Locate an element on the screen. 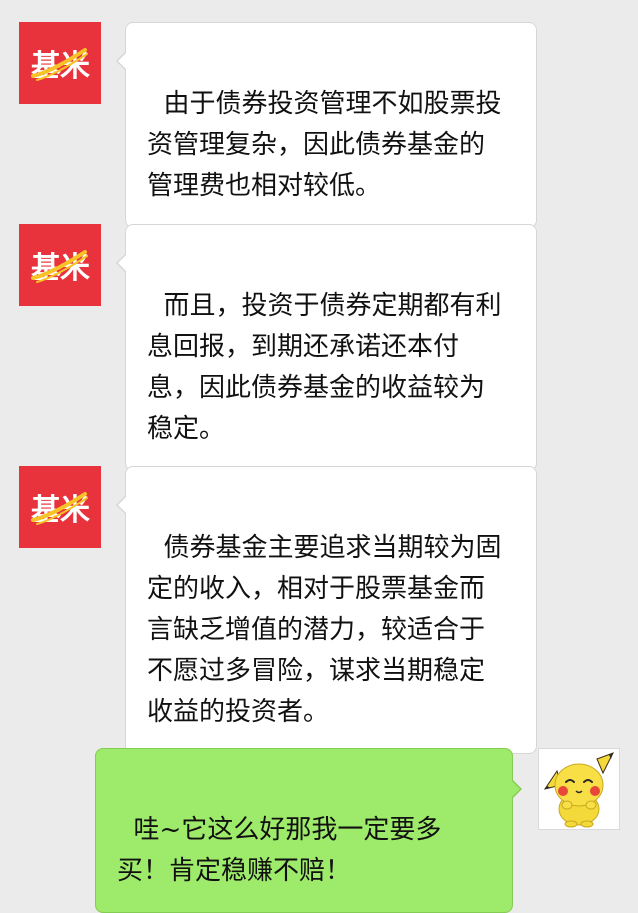  pikachu-avatar-icon is located at coordinates (579, 790).